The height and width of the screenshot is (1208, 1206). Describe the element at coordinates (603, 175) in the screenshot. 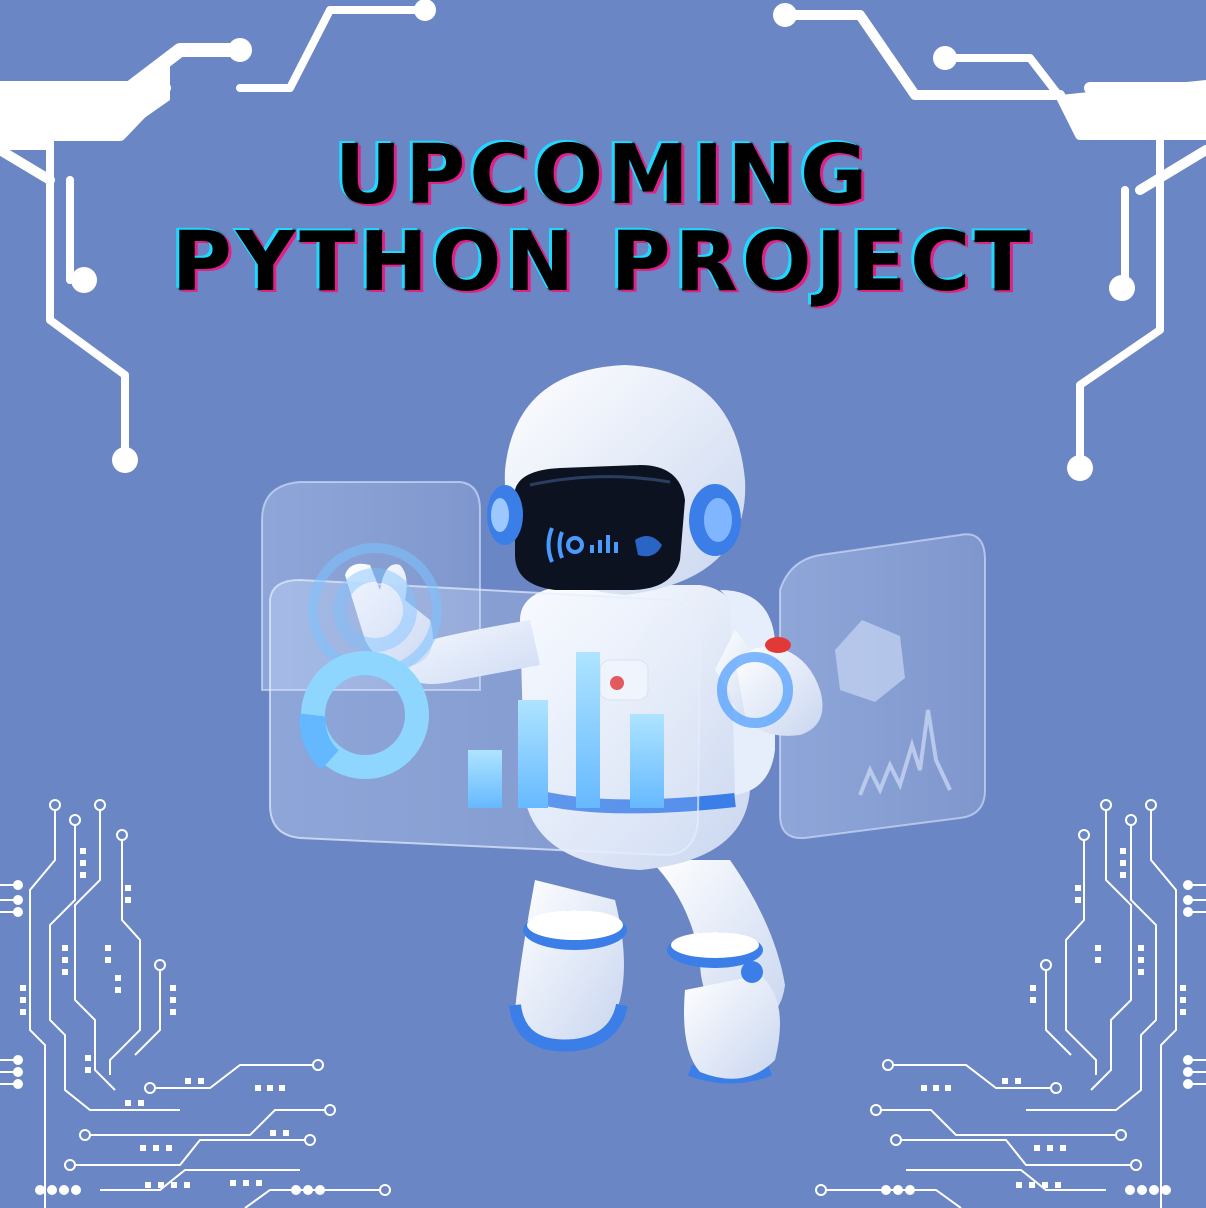

I see `title-line-1: UPCOMING` at that location.